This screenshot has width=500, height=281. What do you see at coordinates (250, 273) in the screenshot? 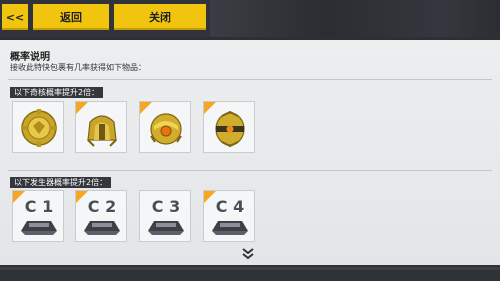
I see `bottom-bar` at bounding box center [250, 273].